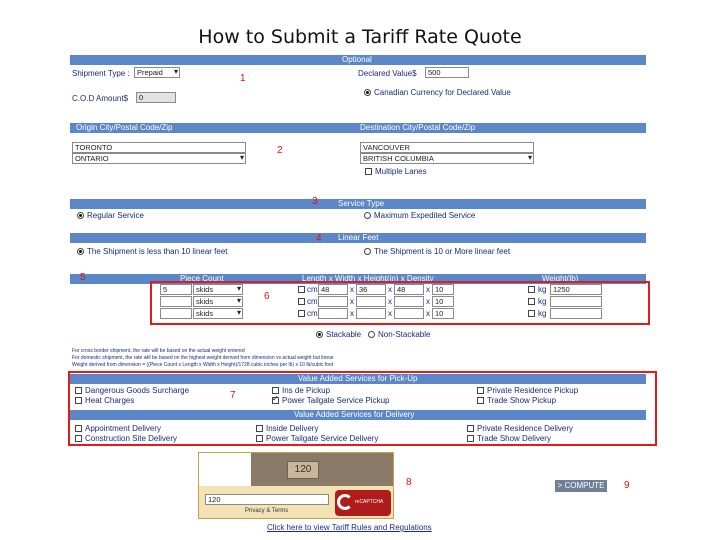 The width and height of the screenshot is (720, 540). What do you see at coordinates (447, 147) in the screenshot?
I see `destination-city-input: VANCOUVER` at bounding box center [447, 147].